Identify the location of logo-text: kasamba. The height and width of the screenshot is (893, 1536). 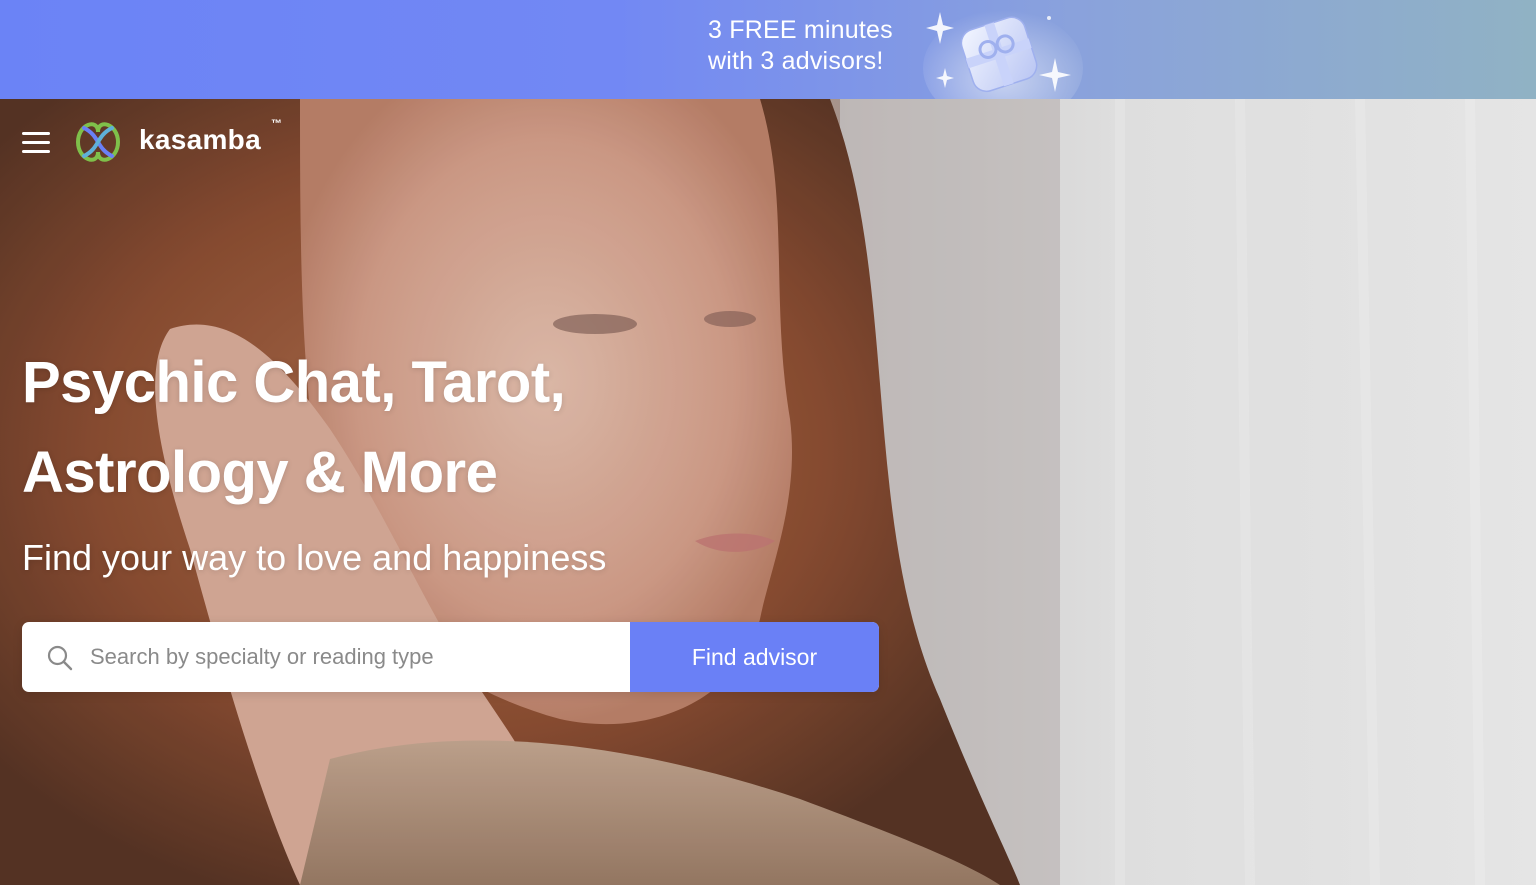
(200, 139).